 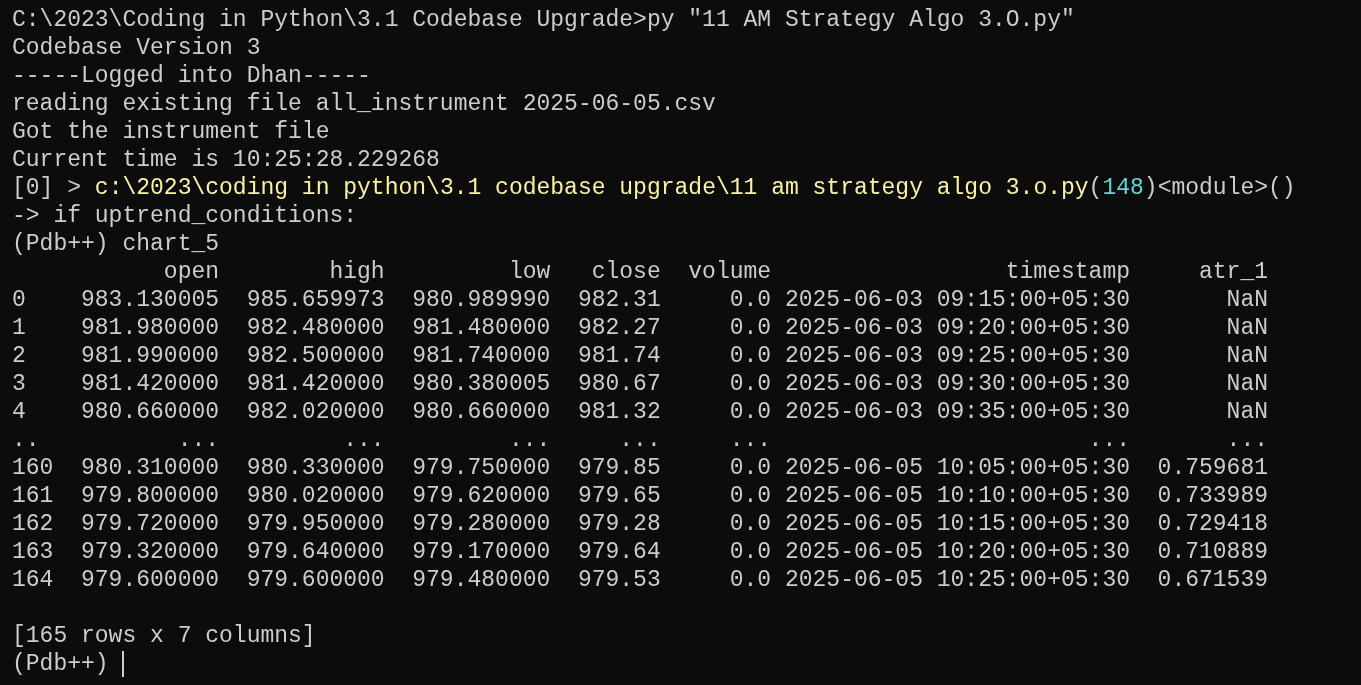 I want to click on terminal-line: 2 981.990000 982.500000 981.740000 981.74 0.0 2025-06-03 09:25:00+05:30 NaN, so click(x=640, y=356).